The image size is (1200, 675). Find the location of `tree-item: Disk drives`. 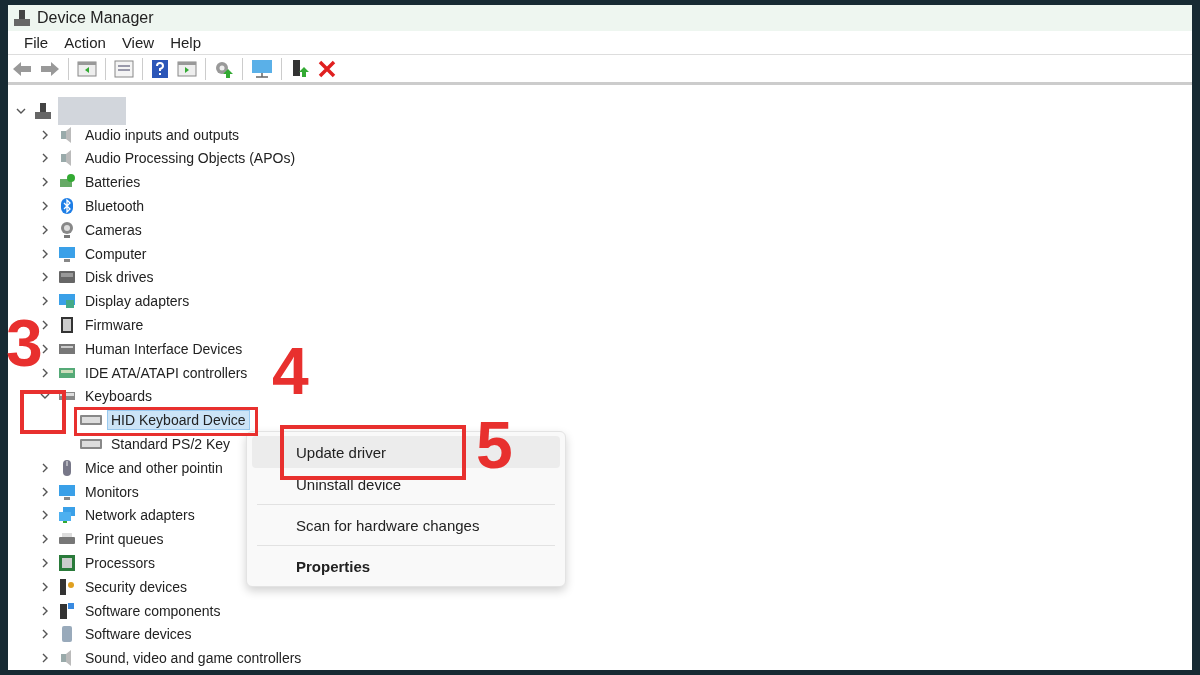

tree-item: Disk drives is located at coordinates (119, 277).